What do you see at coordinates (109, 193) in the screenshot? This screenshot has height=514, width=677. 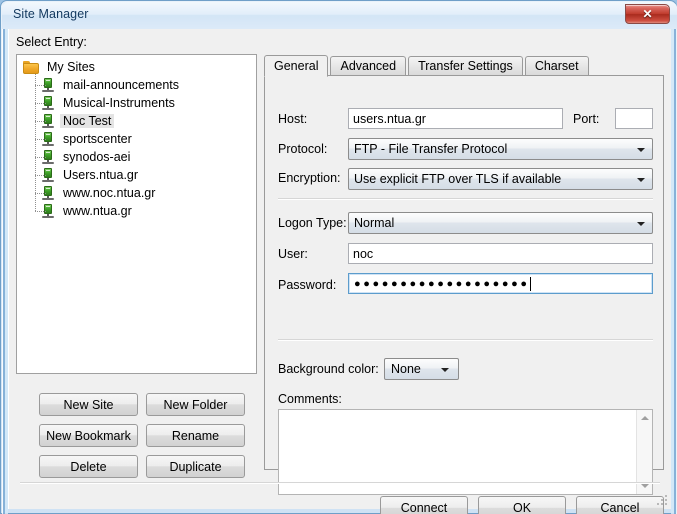 I see `tree-item-label: www.noc.ntua.gr` at bounding box center [109, 193].